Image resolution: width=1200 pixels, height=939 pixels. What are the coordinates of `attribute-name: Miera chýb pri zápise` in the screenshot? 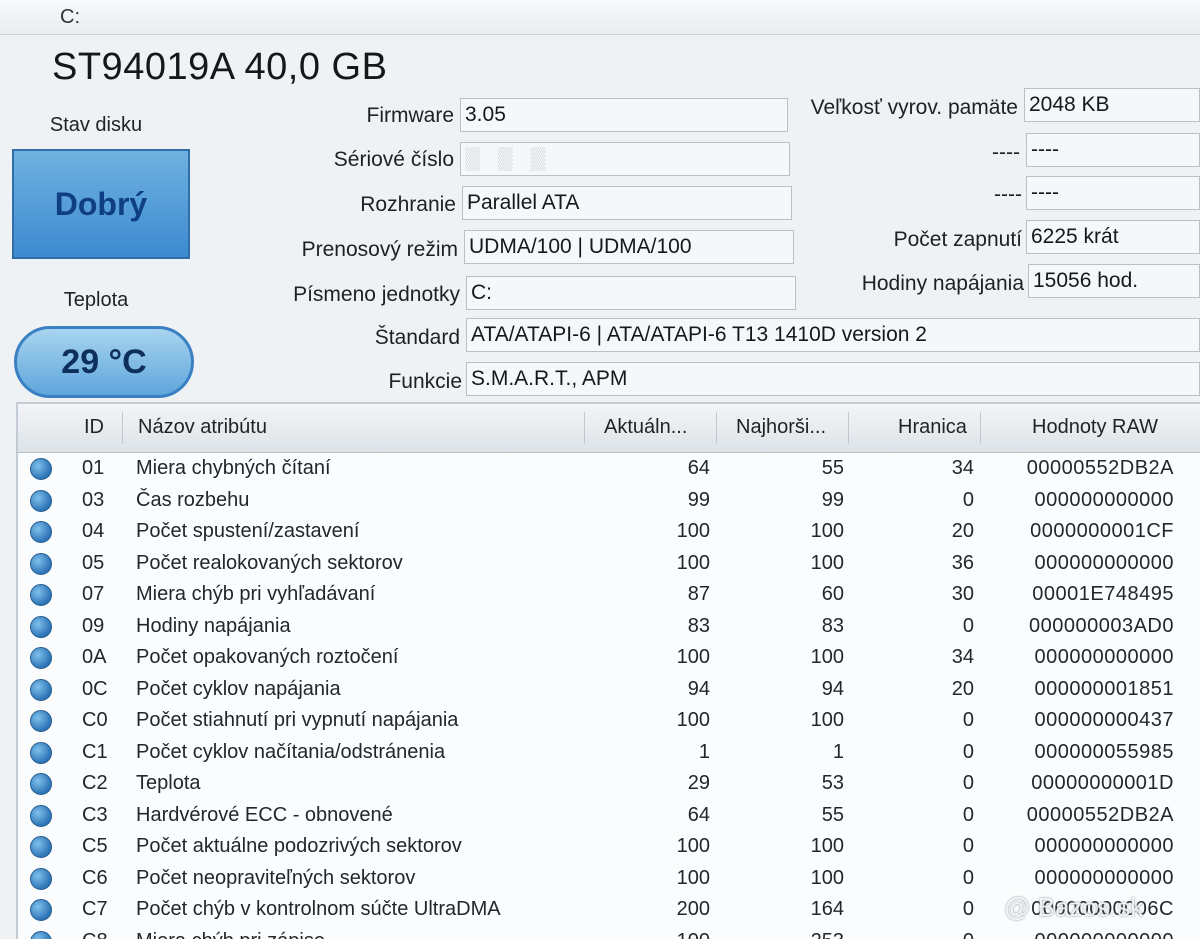 It's located at (230, 934).